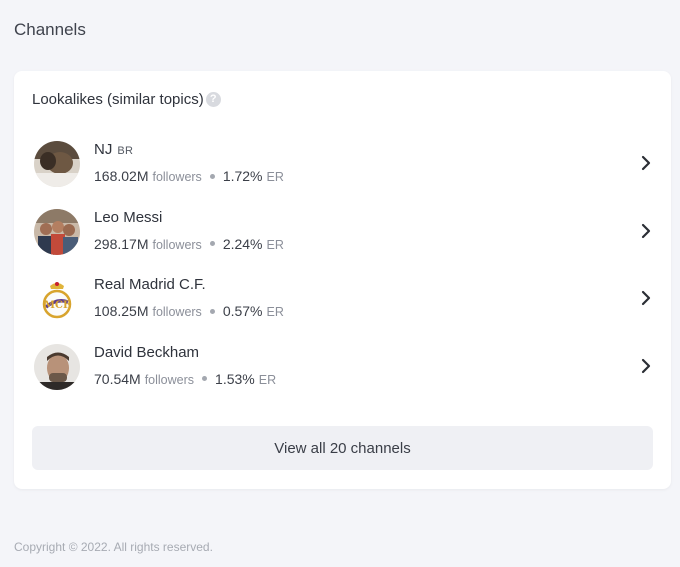 Image resolution: width=680 pixels, height=567 pixels. I want to click on channel-stats: 168.02M followers 1.72% ER, so click(189, 176).